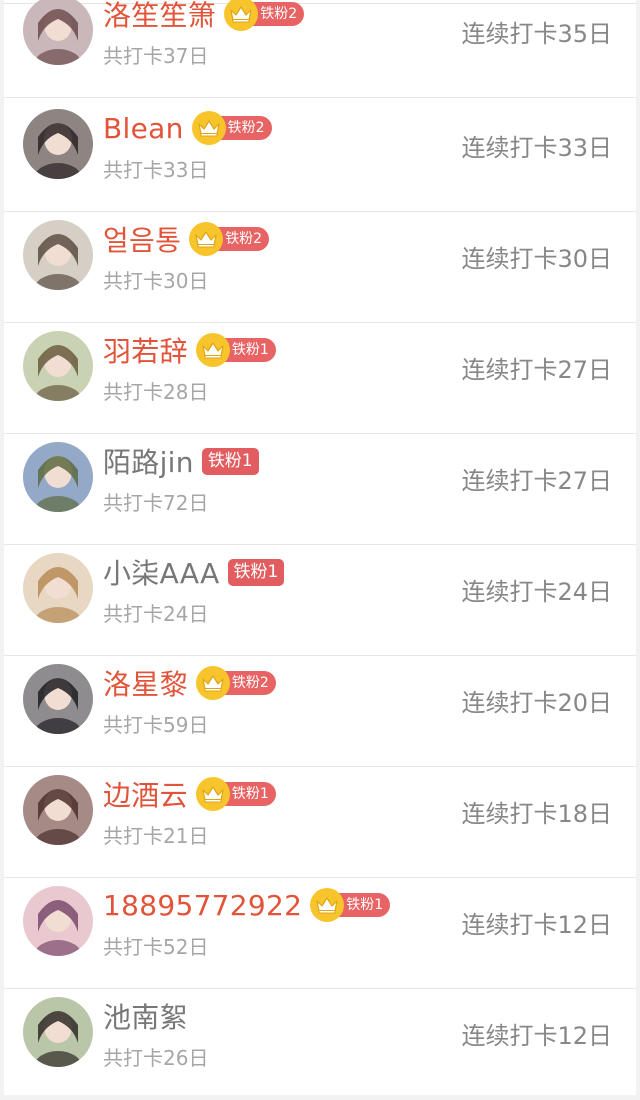 The width and height of the screenshot is (640, 1100). I want to click on total-checkin-count: 共打卡28日, so click(156, 392).